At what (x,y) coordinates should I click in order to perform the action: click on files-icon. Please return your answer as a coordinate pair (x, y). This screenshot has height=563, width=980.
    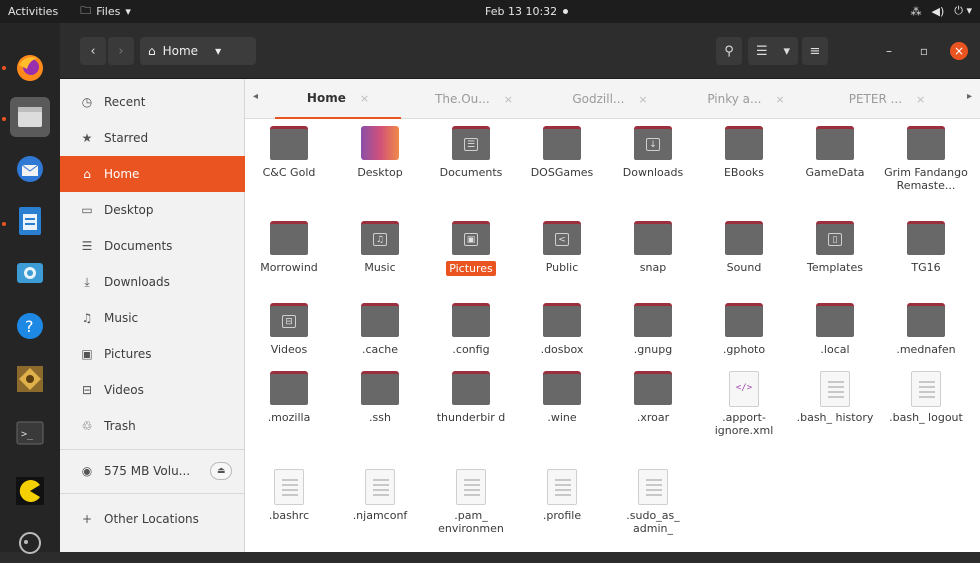
    Looking at the image, I should click on (30, 117).